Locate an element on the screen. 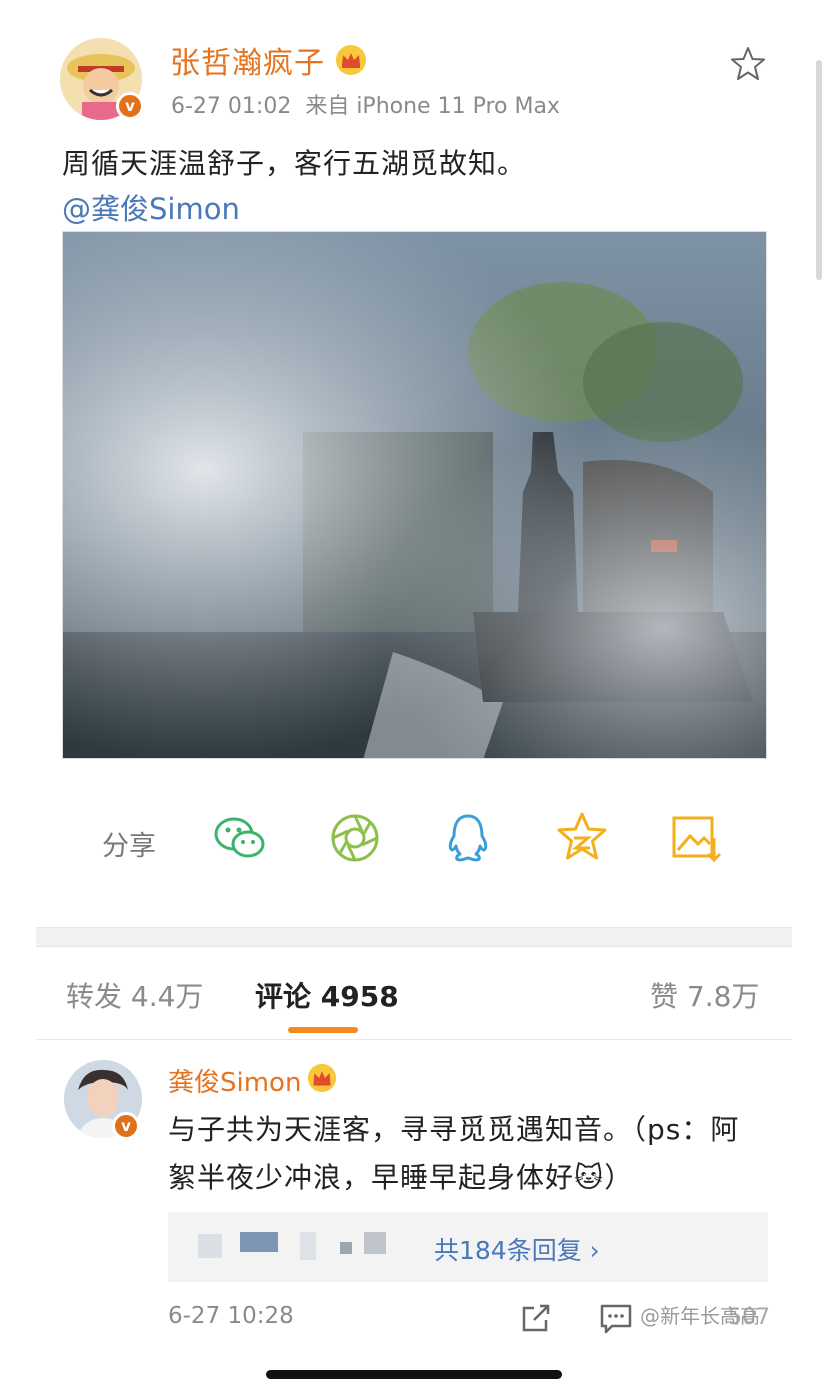  author-name: 张哲瀚疯子 is located at coordinates (247, 60).